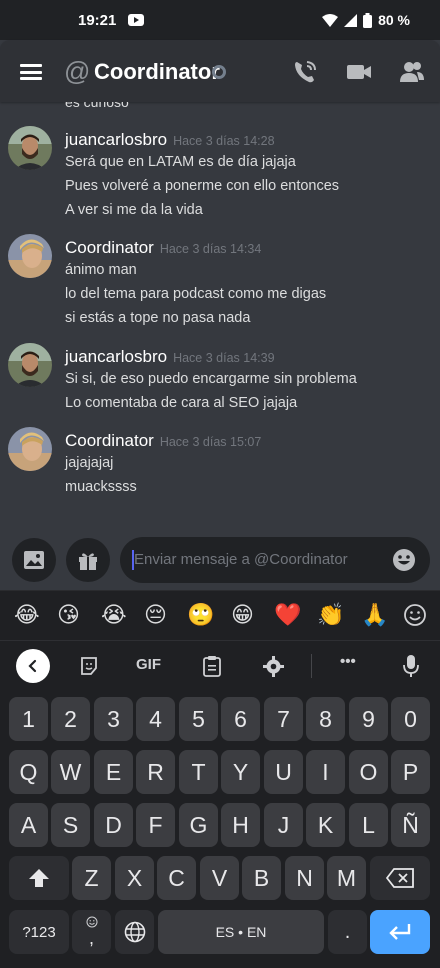 The width and height of the screenshot is (440, 968). What do you see at coordinates (283, 719) in the screenshot?
I see `key-7: 7` at bounding box center [283, 719].